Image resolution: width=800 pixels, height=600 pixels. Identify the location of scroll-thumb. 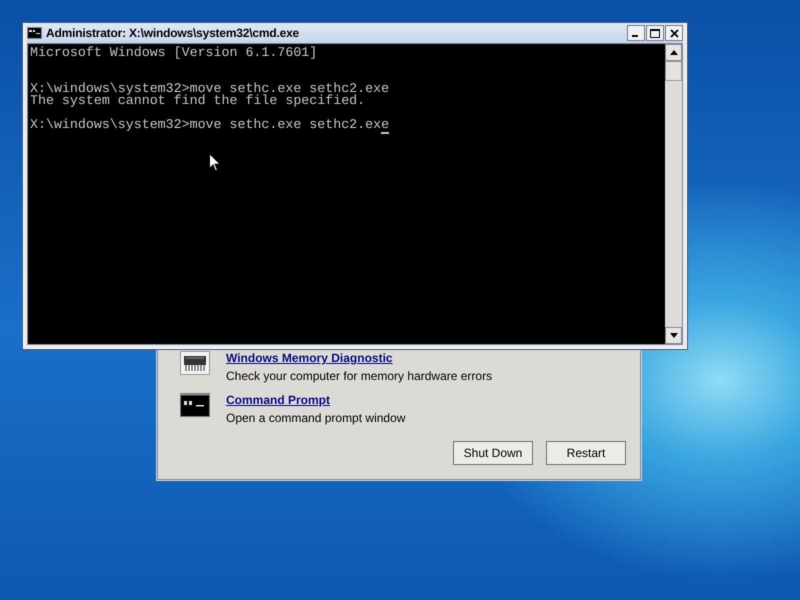
(673, 71).